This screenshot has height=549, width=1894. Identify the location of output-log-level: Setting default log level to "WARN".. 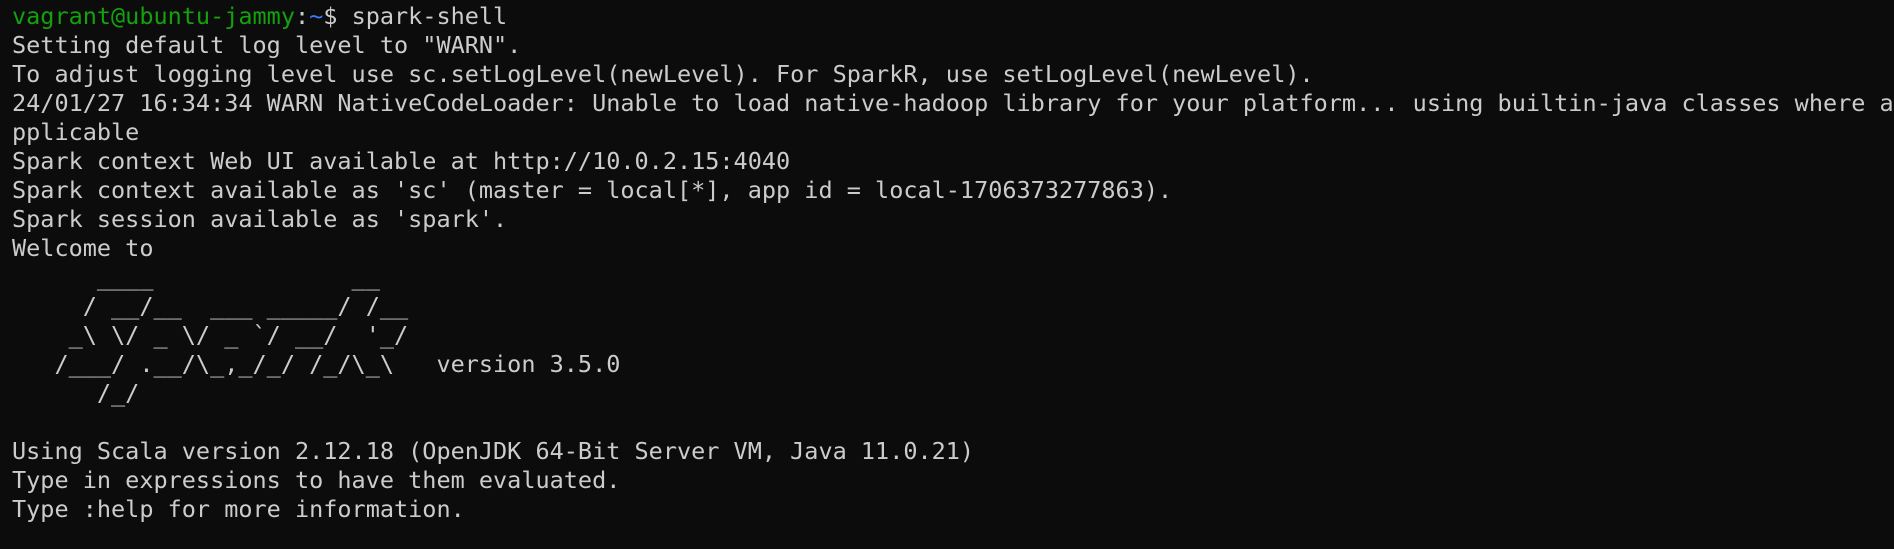
(267, 45).